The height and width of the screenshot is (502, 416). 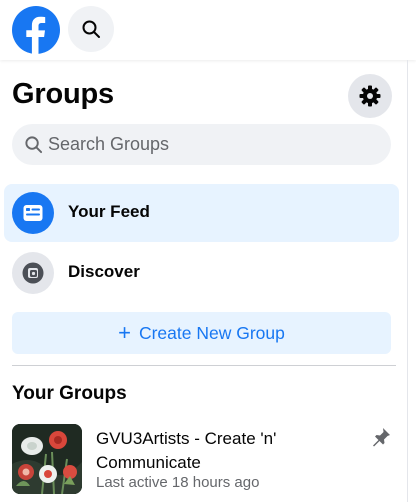 I want to click on top-search-button, so click(x=91, y=29).